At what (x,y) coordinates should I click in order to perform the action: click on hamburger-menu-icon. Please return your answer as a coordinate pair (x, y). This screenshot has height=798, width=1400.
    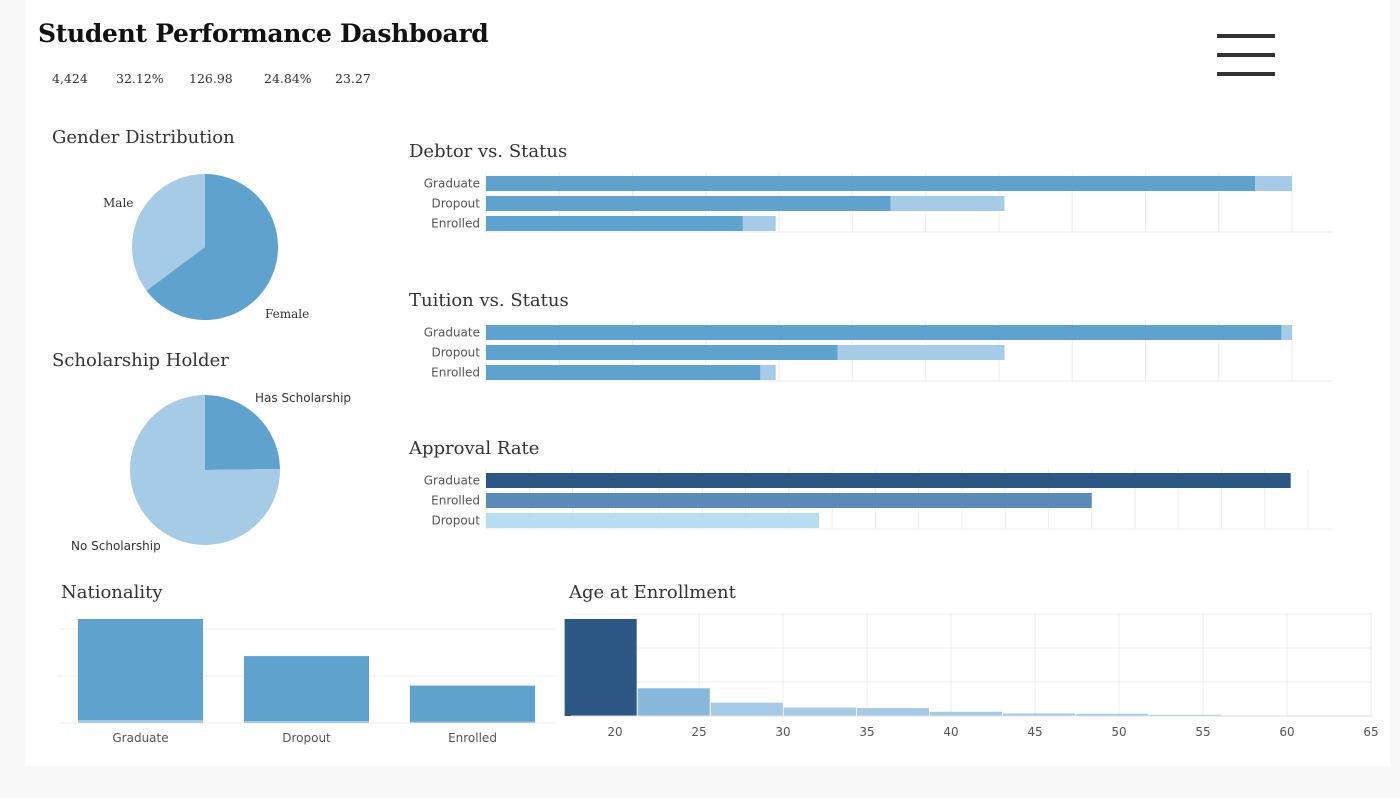
    Looking at the image, I should click on (1247, 56).